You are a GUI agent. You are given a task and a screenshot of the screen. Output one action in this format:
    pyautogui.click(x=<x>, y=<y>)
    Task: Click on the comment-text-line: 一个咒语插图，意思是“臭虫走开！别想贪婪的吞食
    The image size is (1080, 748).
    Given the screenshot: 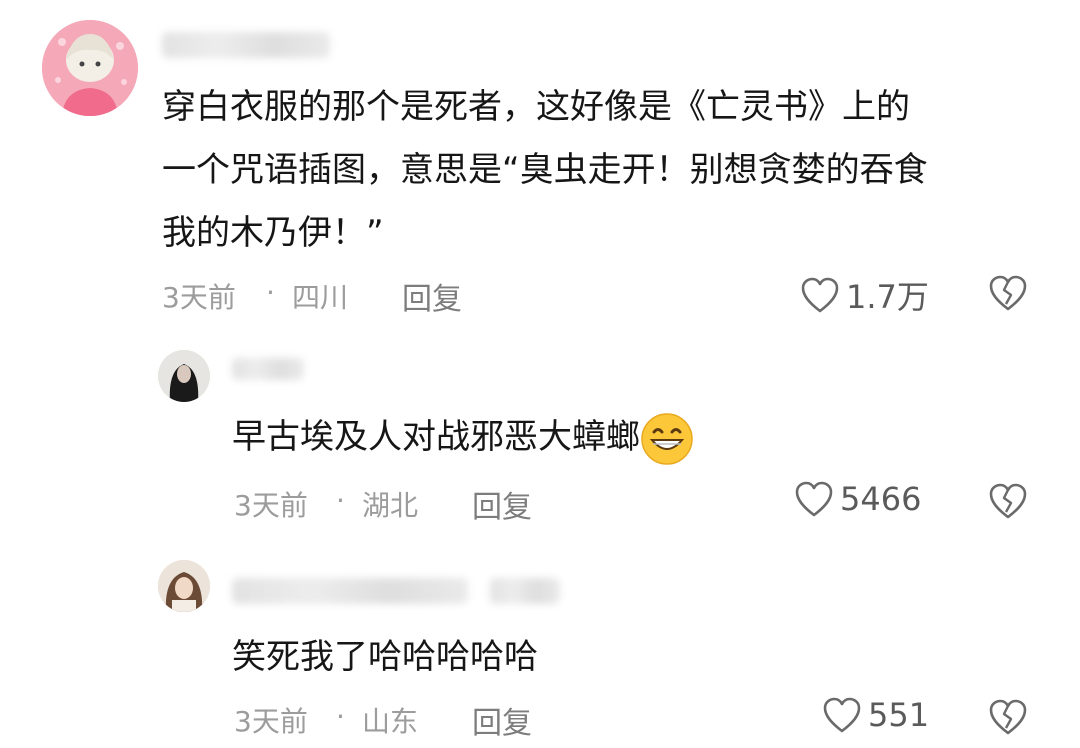 What is the action you would take?
    pyautogui.click(x=545, y=170)
    